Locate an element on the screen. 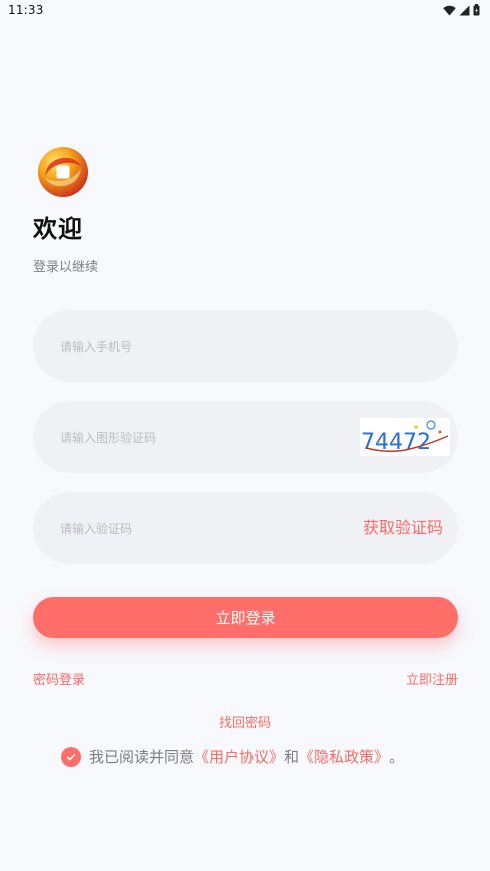 The height and width of the screenshot is (871, 490). agreement-row: 我已阅读并同意 《用户协议》 和 《隐私政策》 。 is located at coordinates (232, 756).